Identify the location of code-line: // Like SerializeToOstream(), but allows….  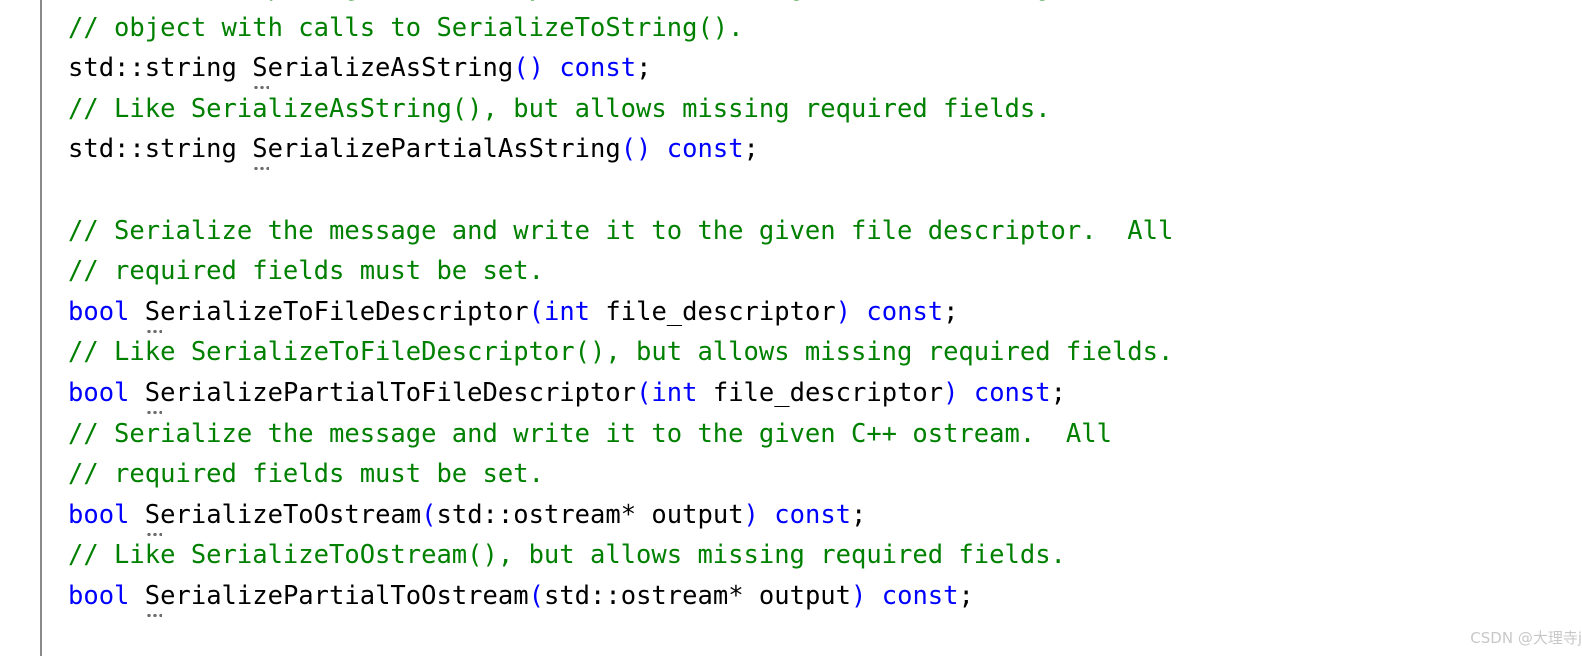
(791, 555).